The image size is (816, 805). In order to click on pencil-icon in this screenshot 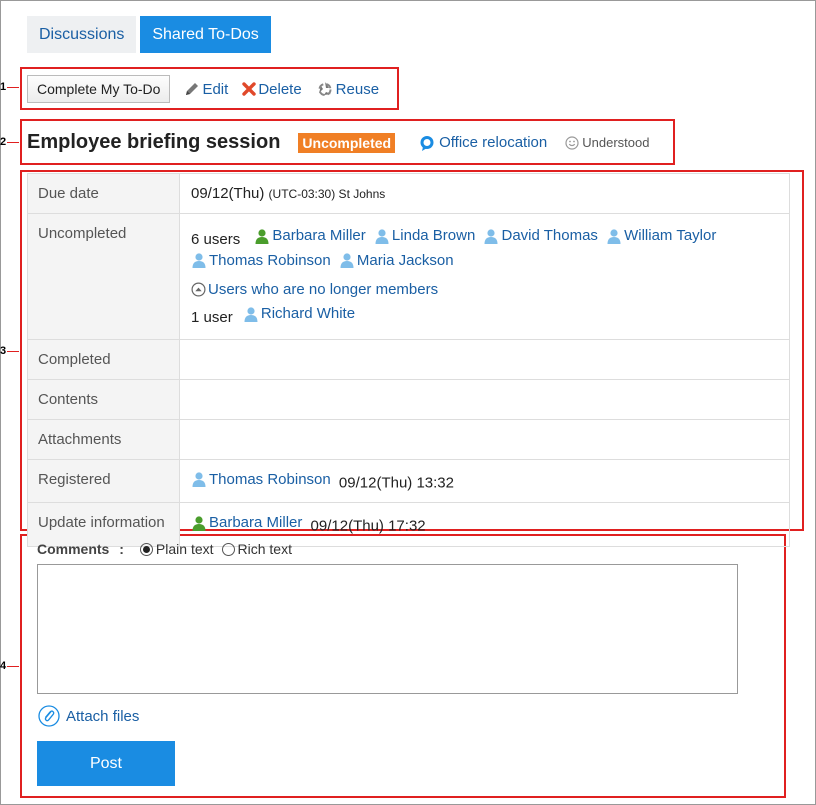, I will do `click(192, 89)`.